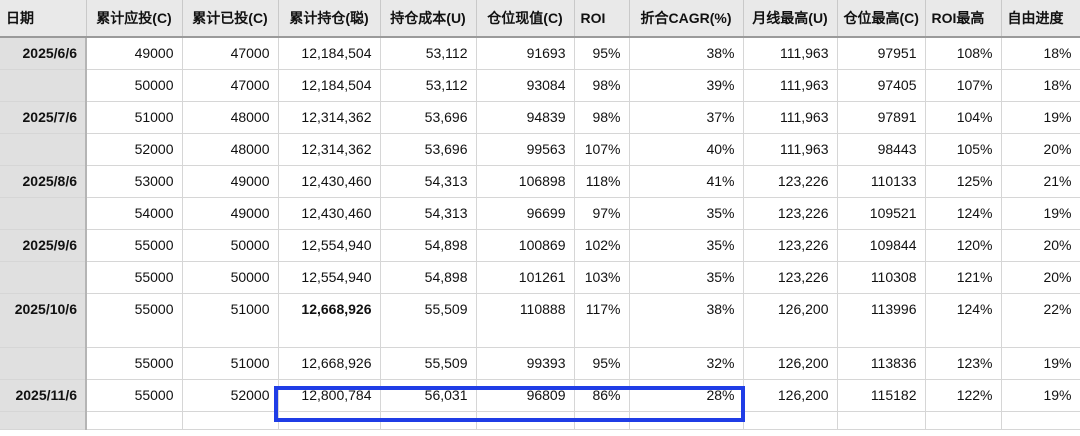 This screenshot has height=436, width=1080. Describe the element at coordinates (686, 363) in the screenshot. I see `cell-cagr: 32%` at that location.